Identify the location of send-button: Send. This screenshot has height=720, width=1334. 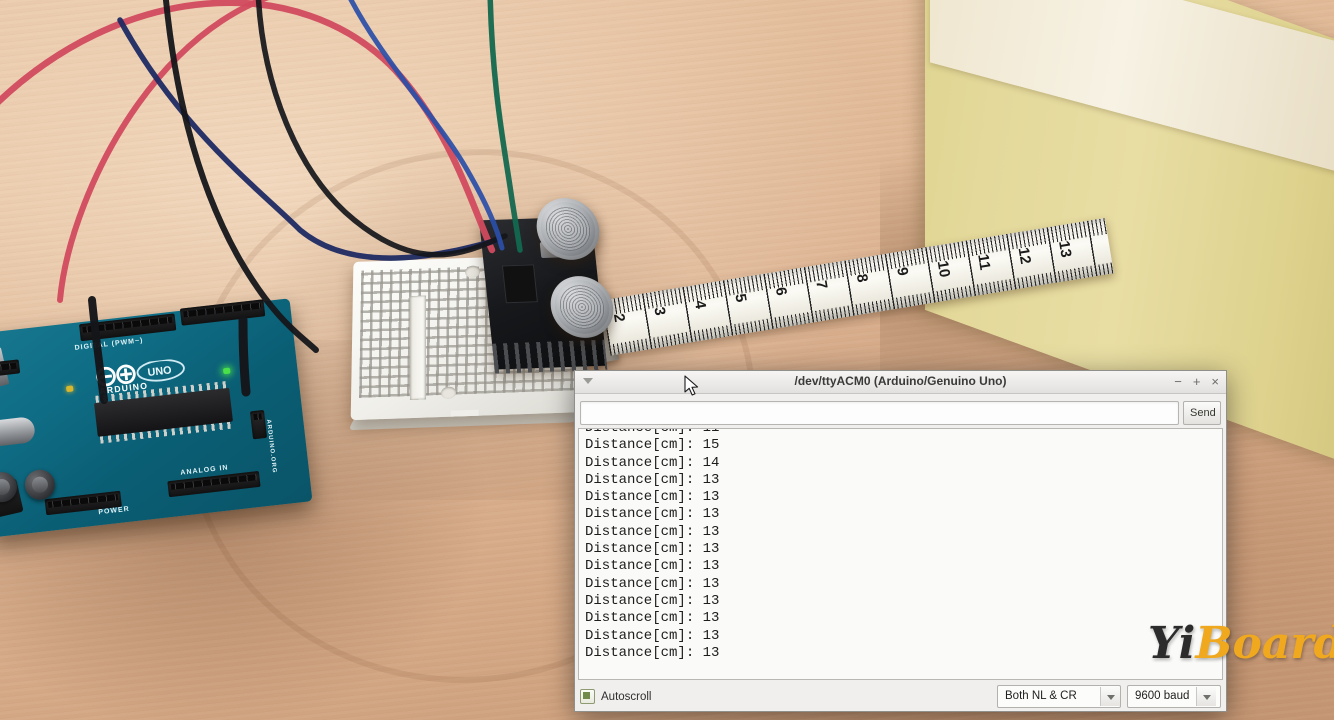
(1202, 413).